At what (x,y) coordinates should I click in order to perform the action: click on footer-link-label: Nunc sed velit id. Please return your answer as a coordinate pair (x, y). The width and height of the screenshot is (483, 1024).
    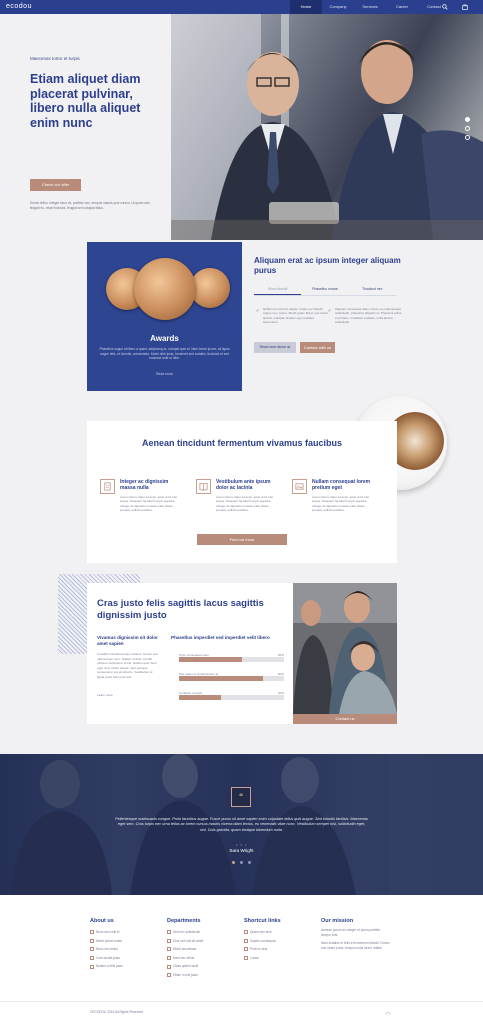
    Looking at the image, I should click on (107, 932).